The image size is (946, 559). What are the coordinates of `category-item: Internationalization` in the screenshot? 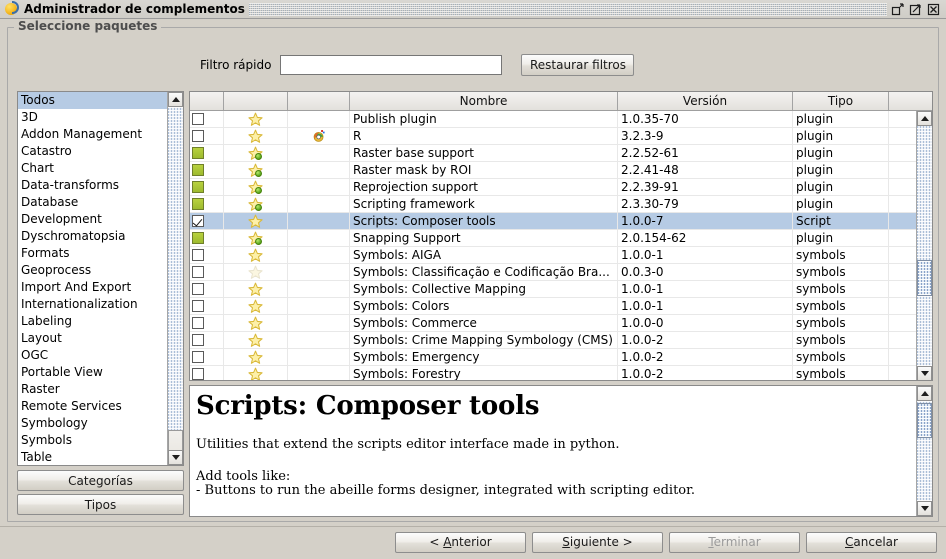 It's located at (93, 304).